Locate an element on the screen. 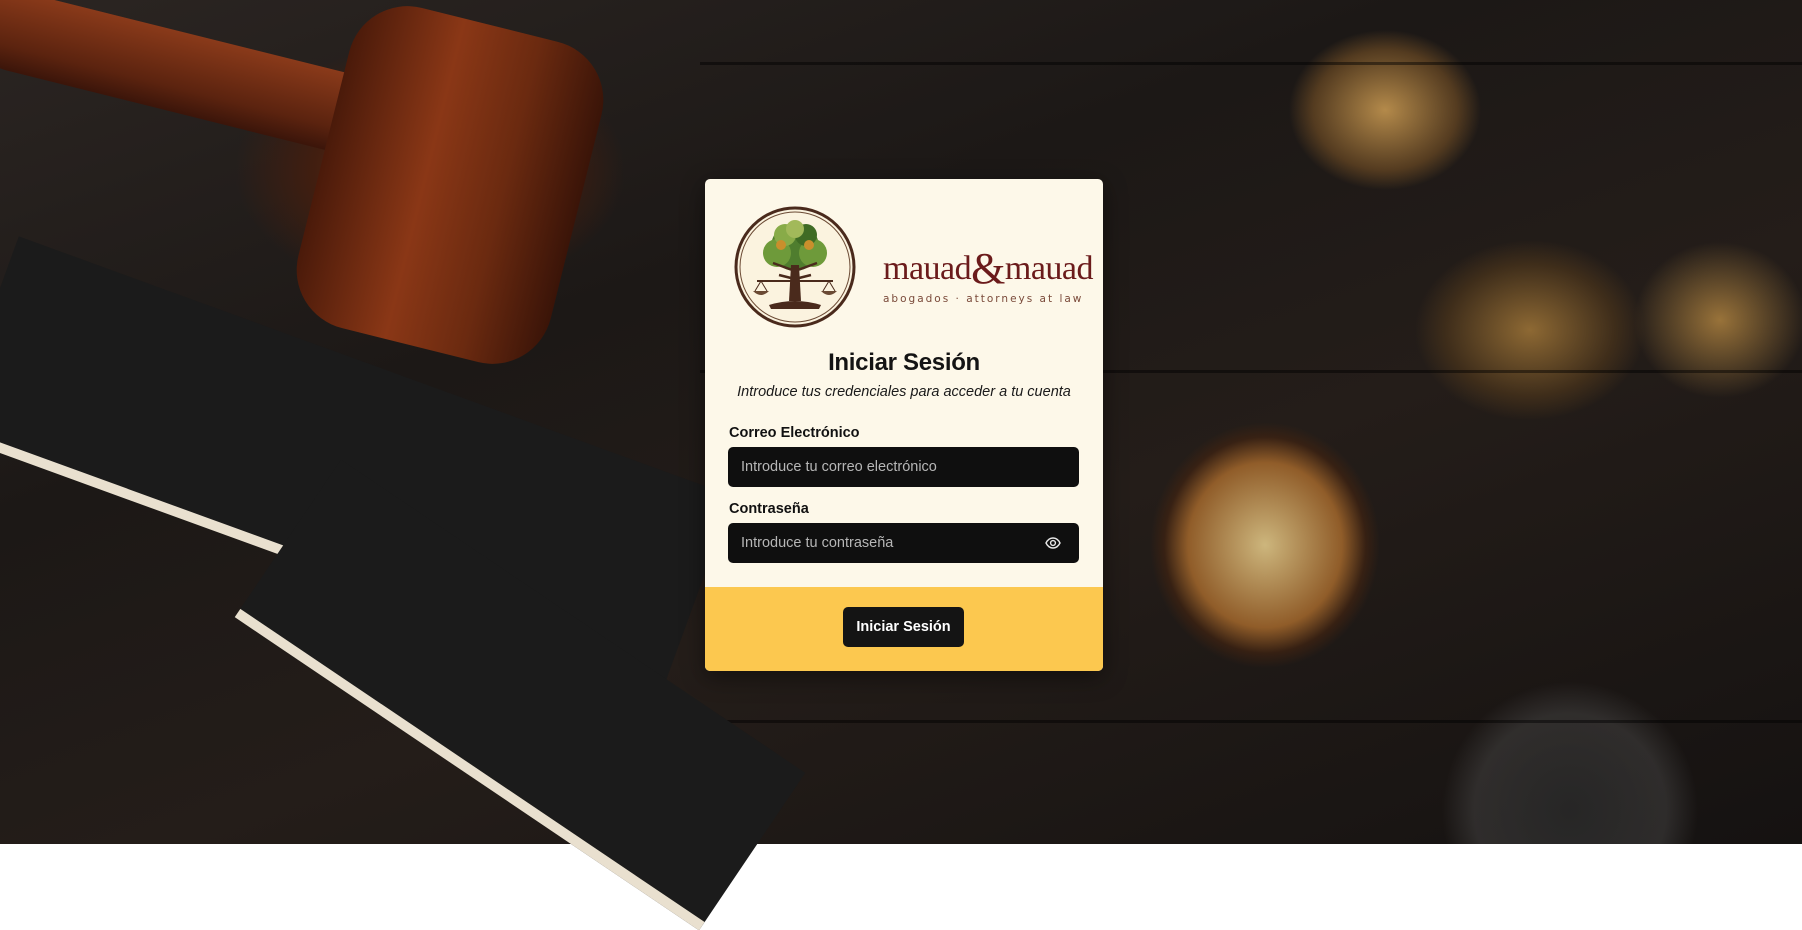 This screenshot has height=930, width=1802. login-title: Iniciar Sesión is located at coordinates (904, 362).